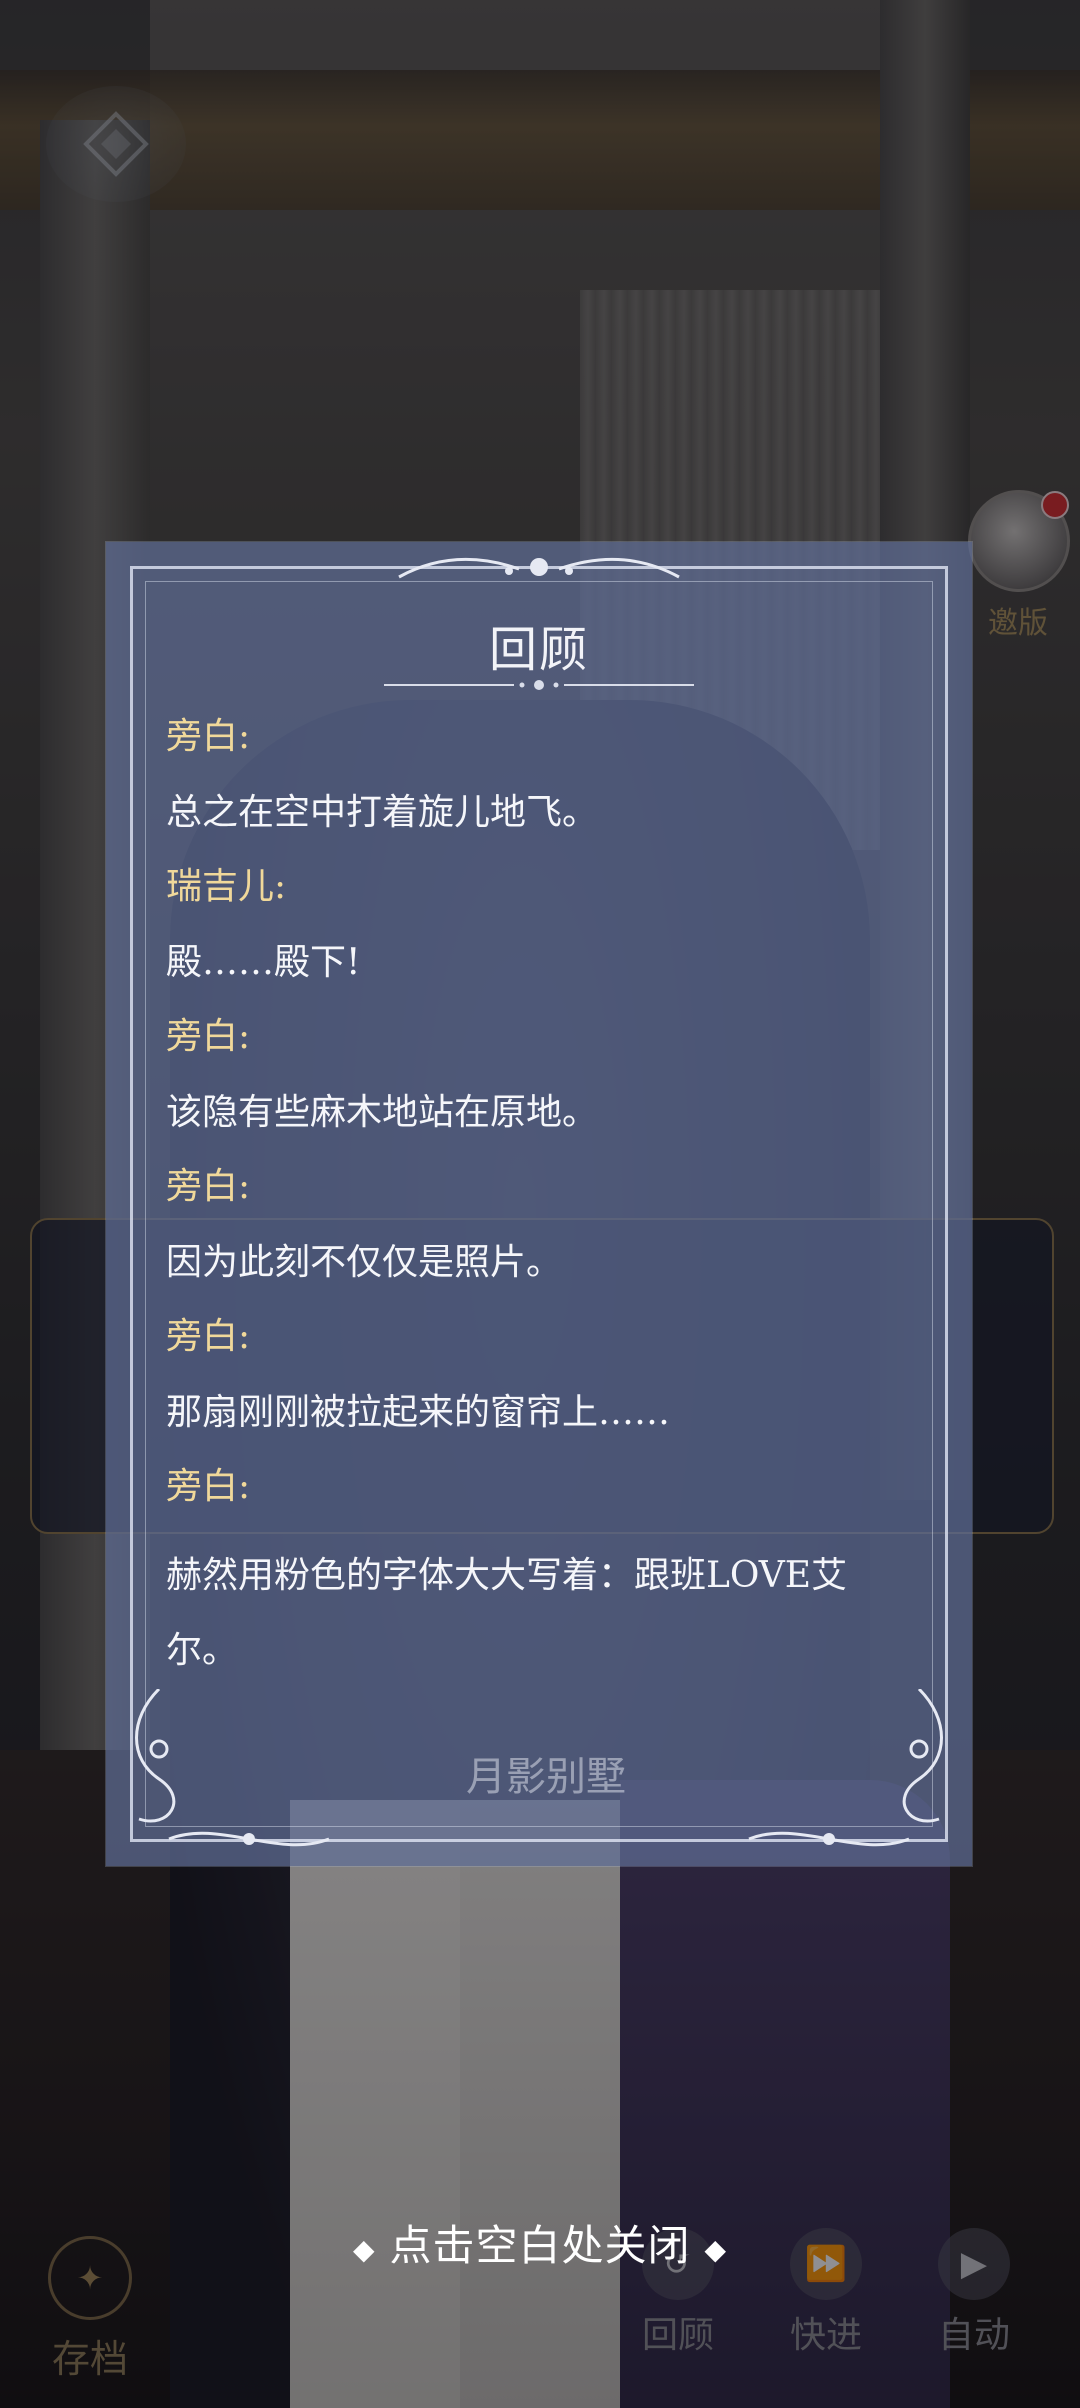  What do you see at coordinates (382, 812) in the screenshot?
I see `log-text: 总之在空中打着旋儿地飞。` at bounding box center [382, 812].